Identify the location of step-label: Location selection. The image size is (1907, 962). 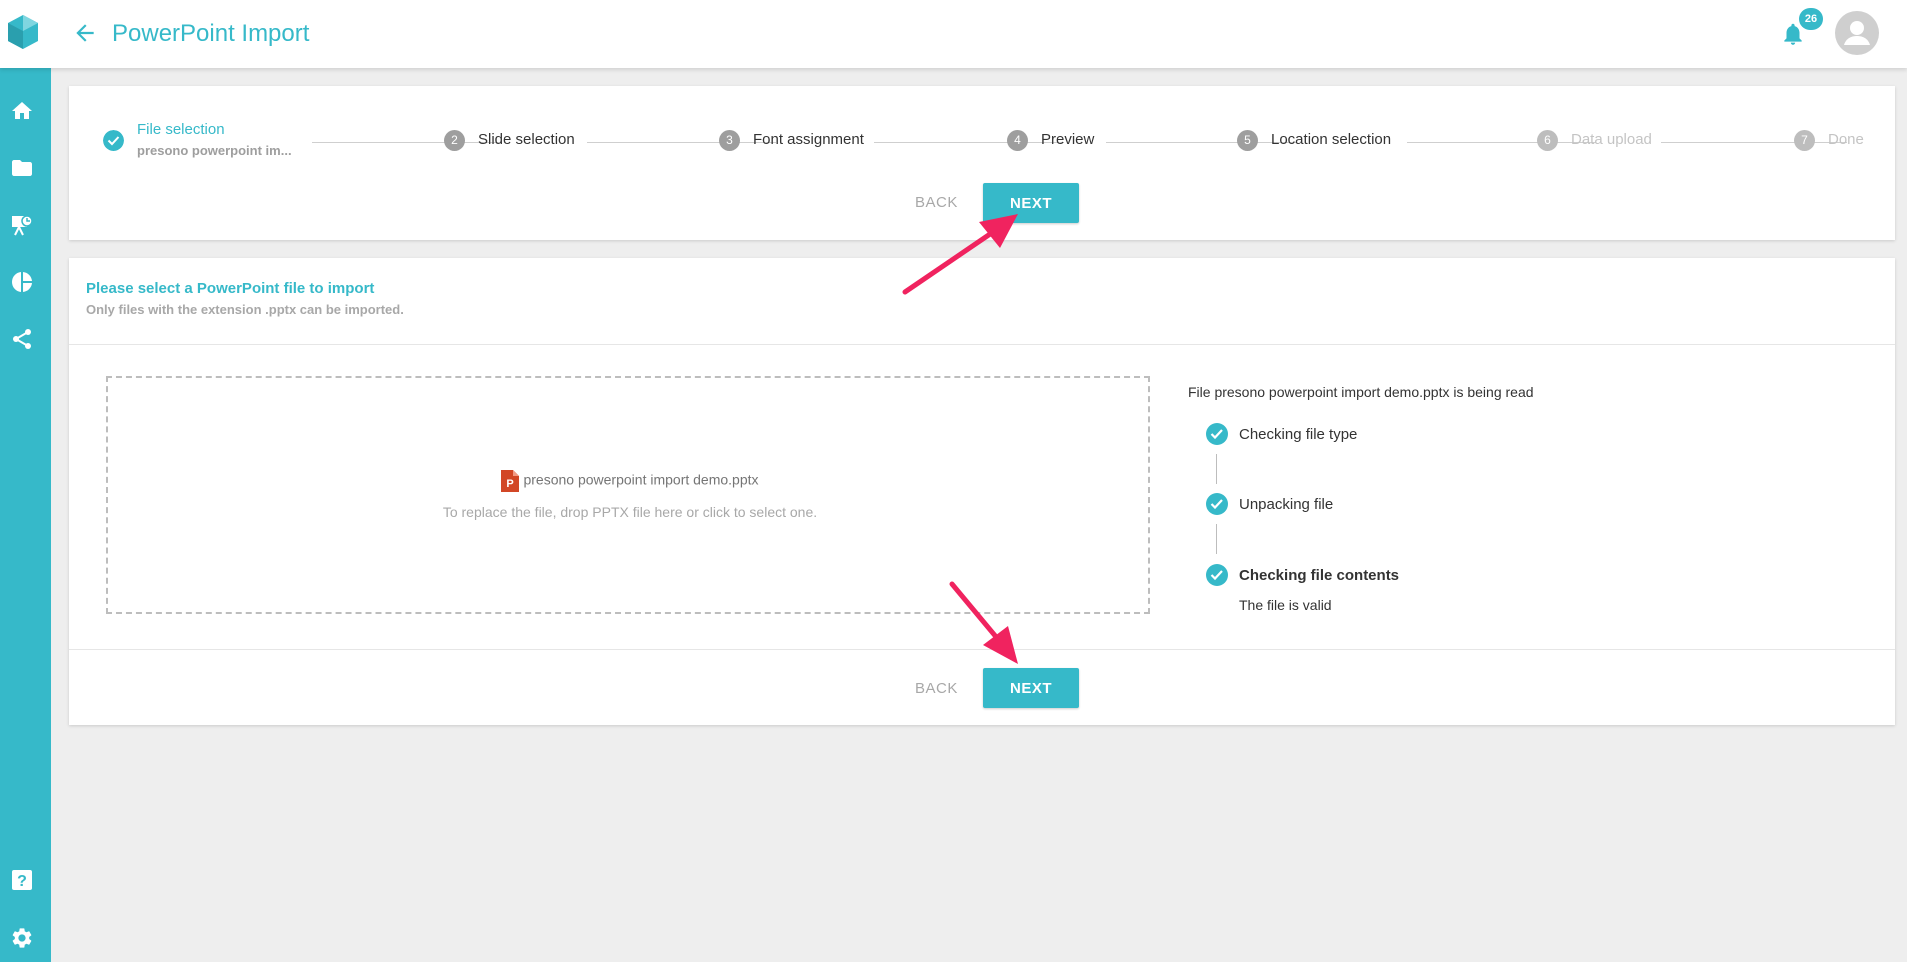
(1331, 139).